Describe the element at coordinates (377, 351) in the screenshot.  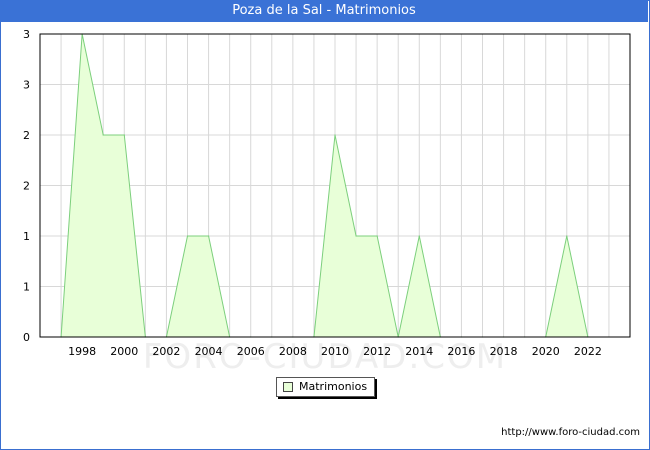
I see `x-tick-label: 2012` at that location.